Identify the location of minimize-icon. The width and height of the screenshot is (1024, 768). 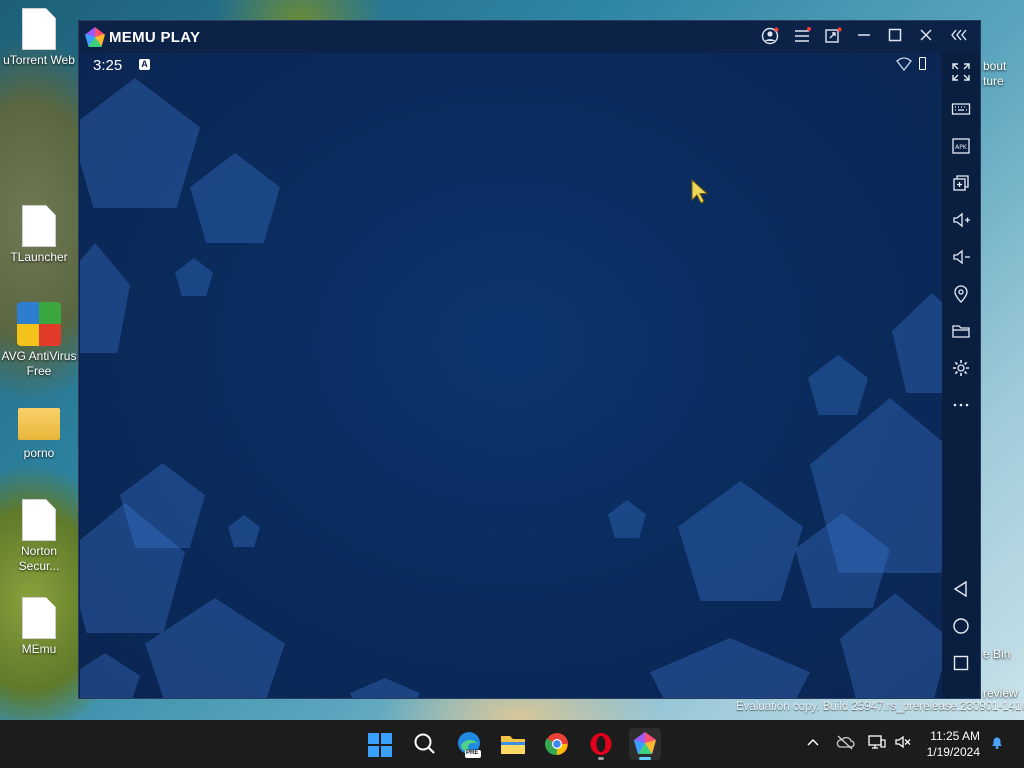
(864, 37).